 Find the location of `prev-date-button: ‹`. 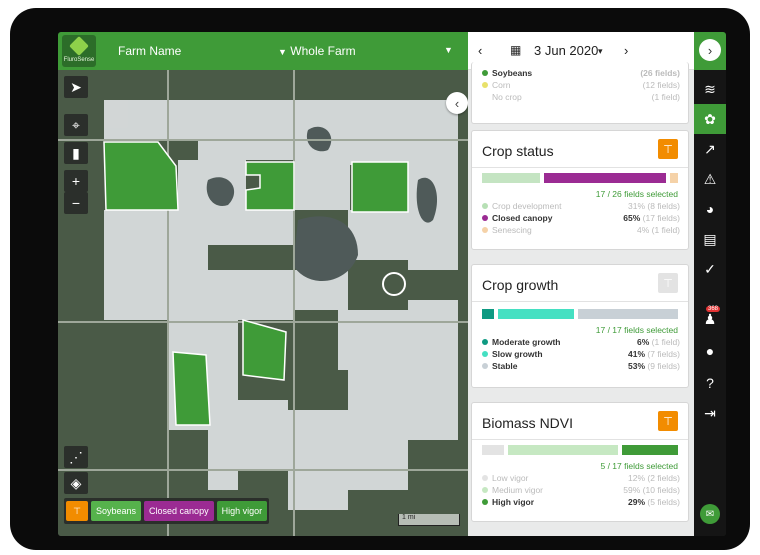

prev-date-button: ‹ is located at coordinates (480, 50).